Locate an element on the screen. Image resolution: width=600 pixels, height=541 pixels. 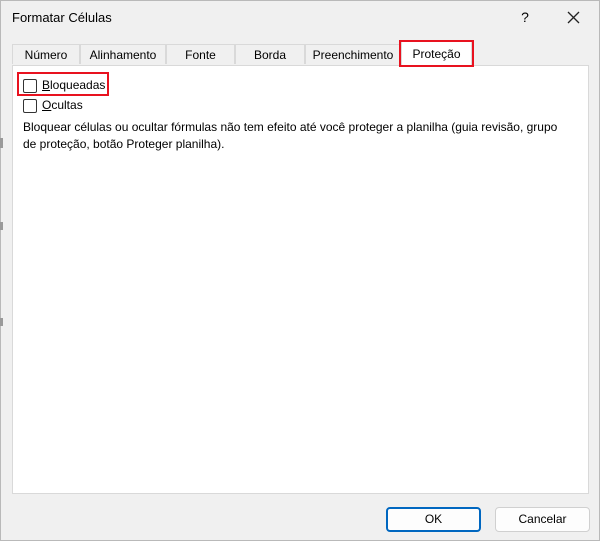
cancel-label: Cancelar is located at coordinates (542, 519).